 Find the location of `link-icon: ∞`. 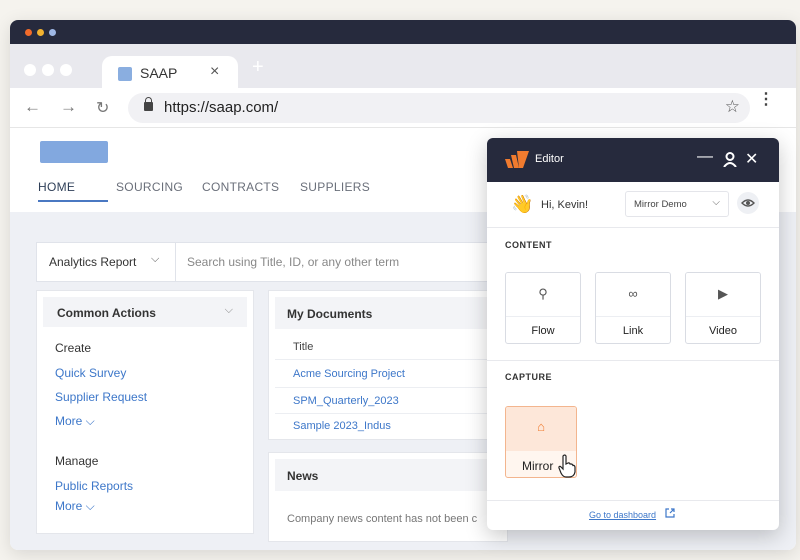

link-icon: ∞ is located at coordinates (633, 293).